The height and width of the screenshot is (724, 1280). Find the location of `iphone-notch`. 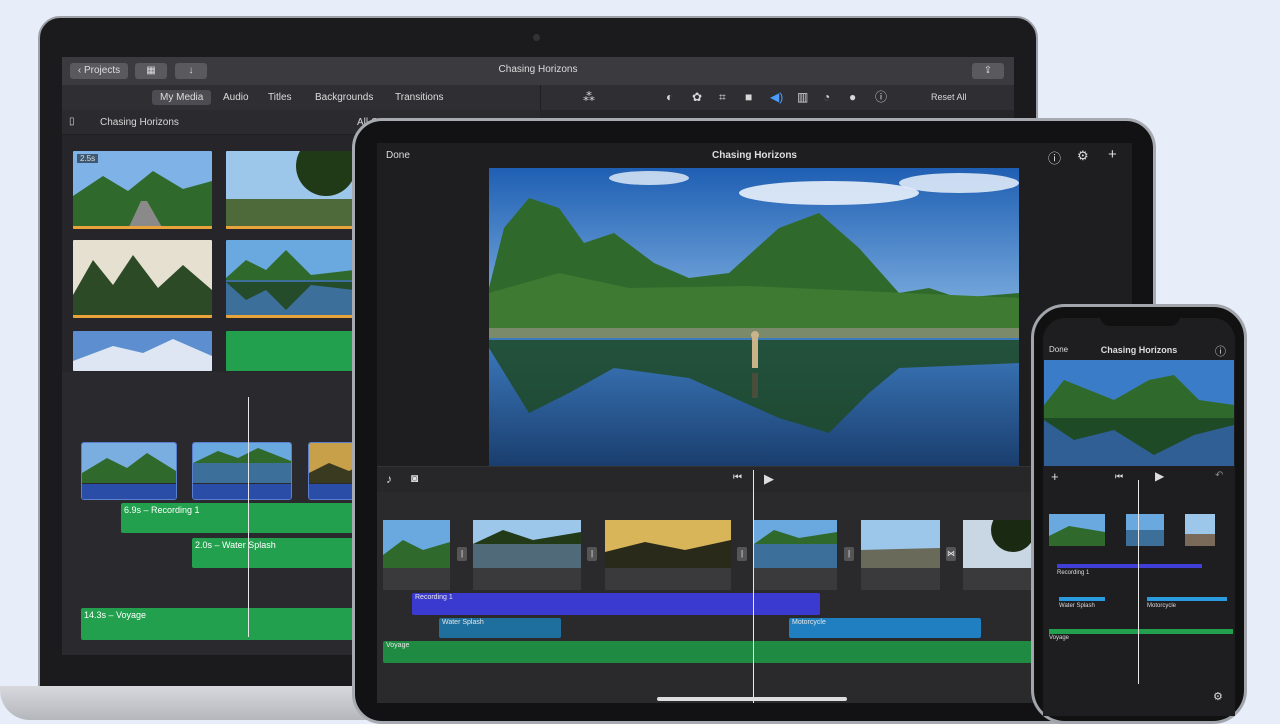

iphone-notch is located at coordinates (1140, 319).